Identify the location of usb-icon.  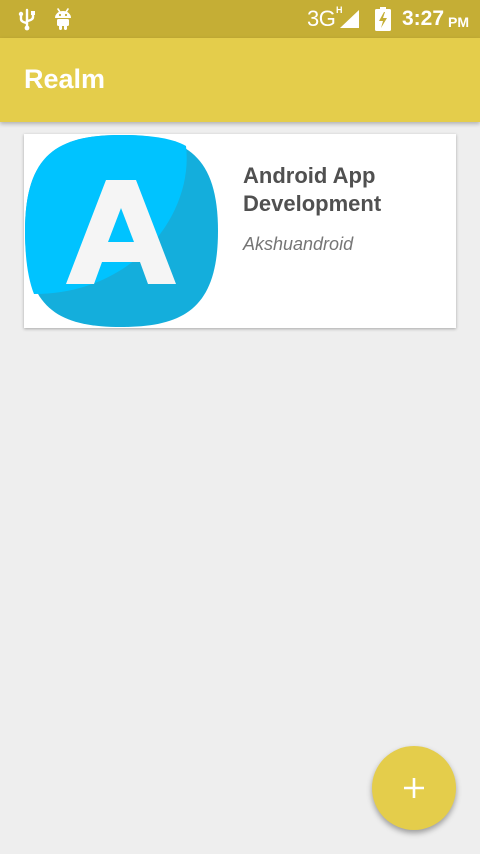
(26, 19).